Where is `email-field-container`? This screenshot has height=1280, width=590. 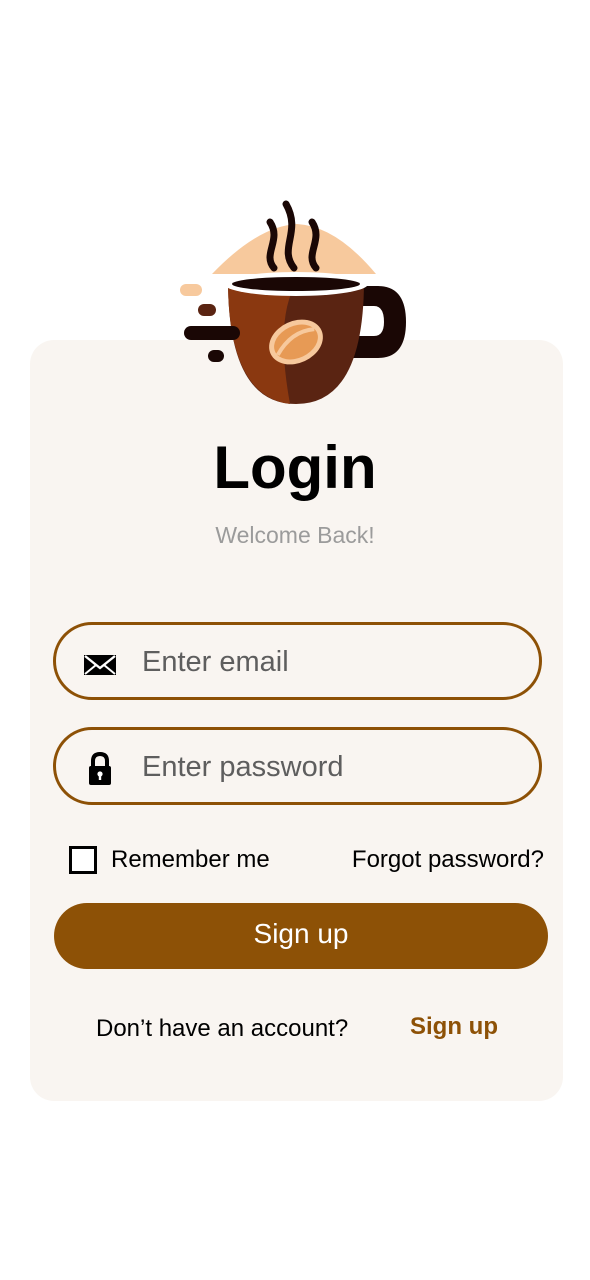 email-field-container is located at coordinates (297, 661).